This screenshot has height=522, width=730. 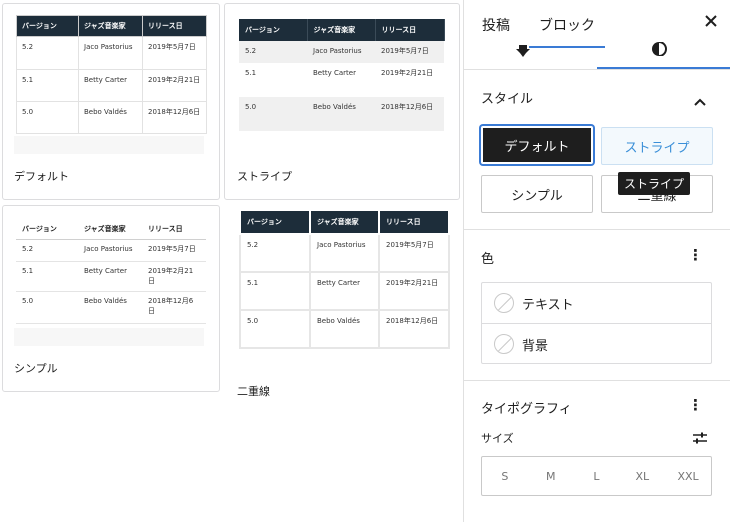 What do you see at coordinates (711, 21) in the screenshot?
I see `close-icon` at bounding box center [711, 21].